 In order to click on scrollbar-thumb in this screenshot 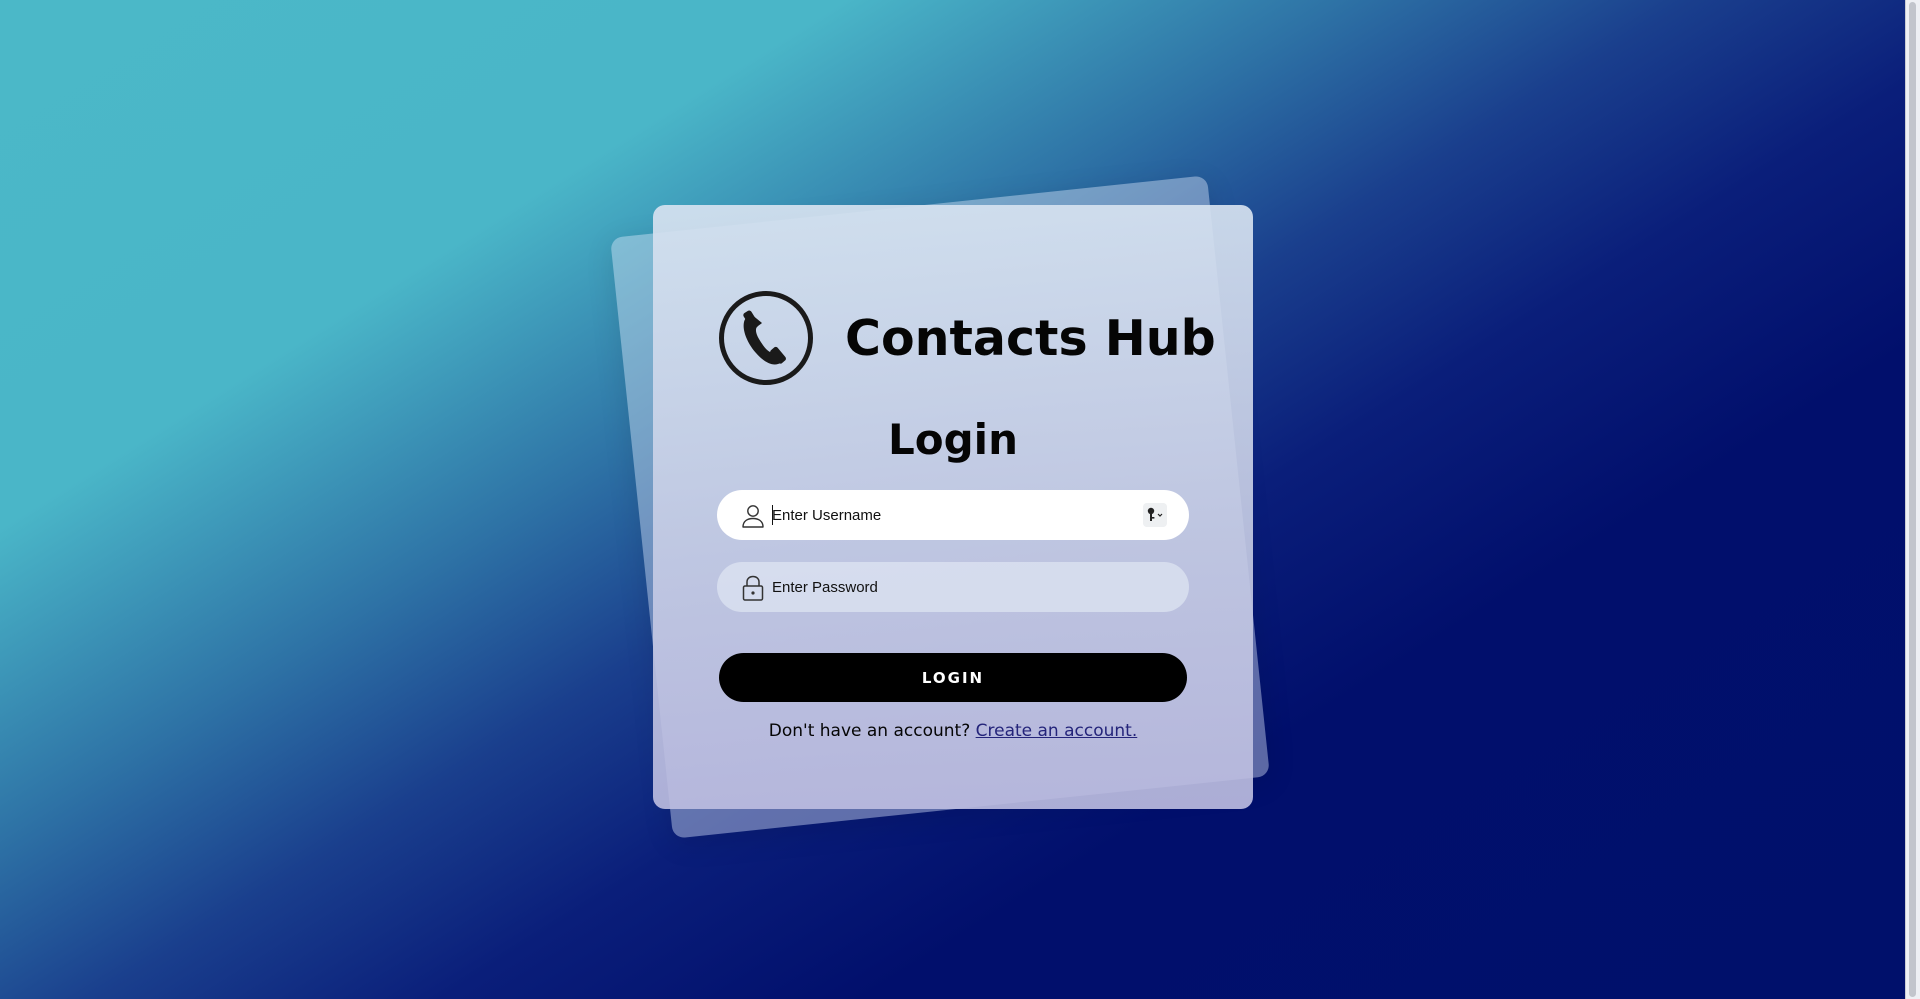, I will do `click(1912, 499)`.